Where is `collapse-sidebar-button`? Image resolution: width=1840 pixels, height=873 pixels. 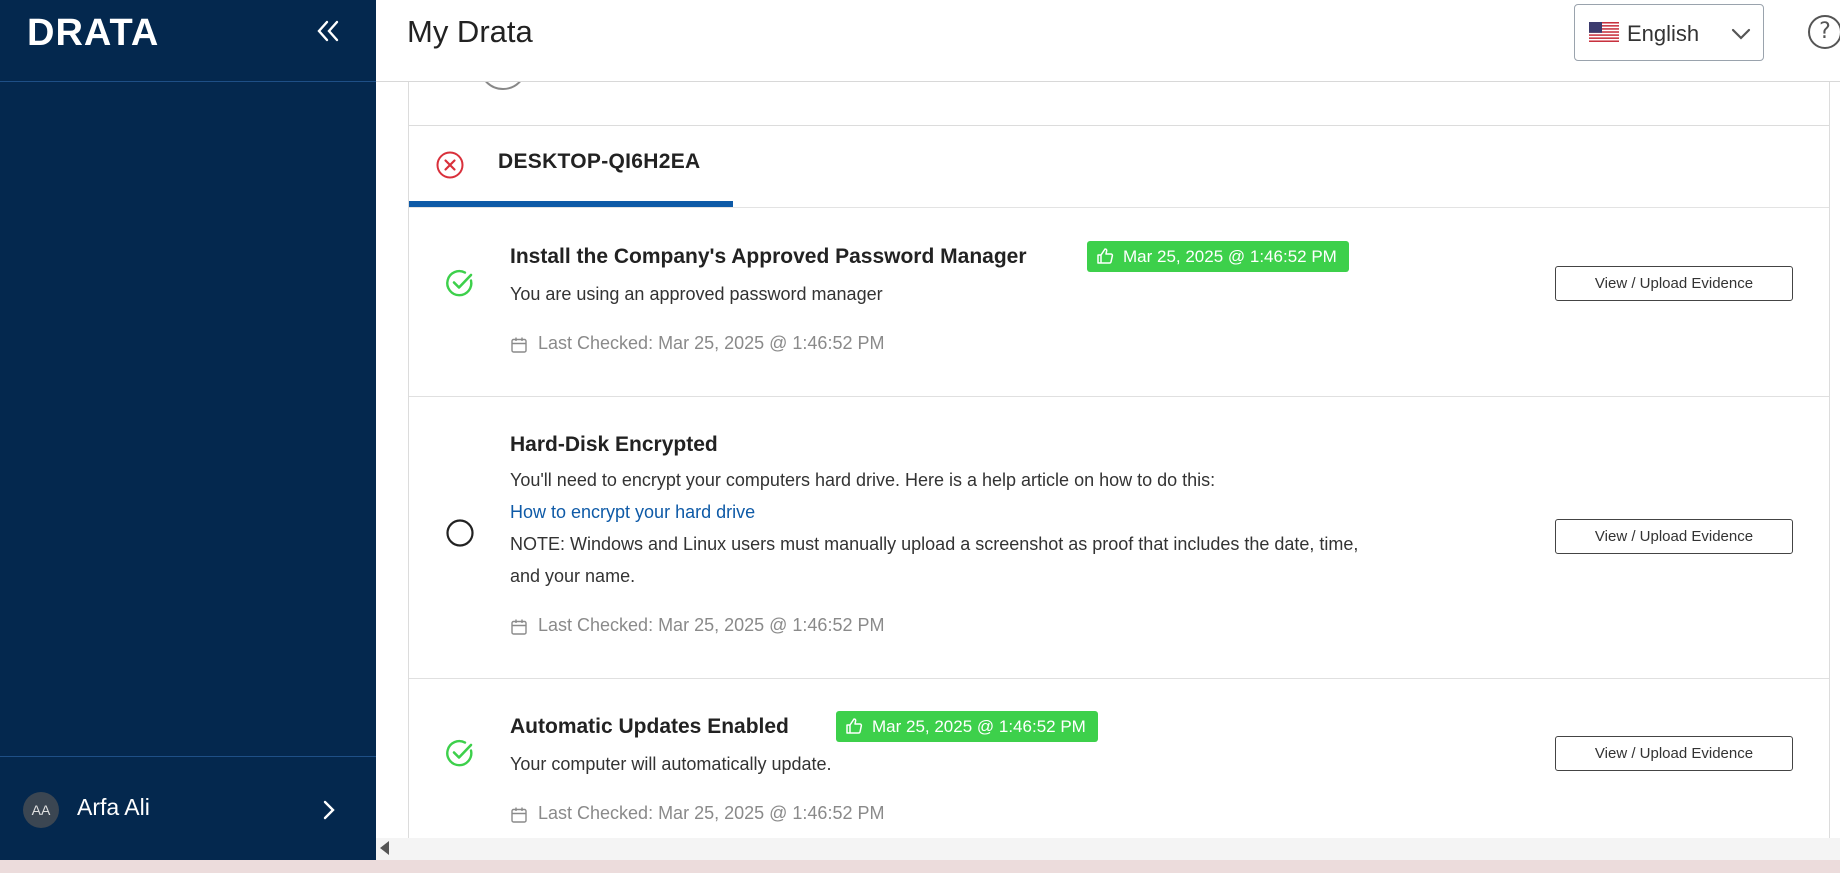
collapse-sidebar-button is located at coordinates (328, 34).